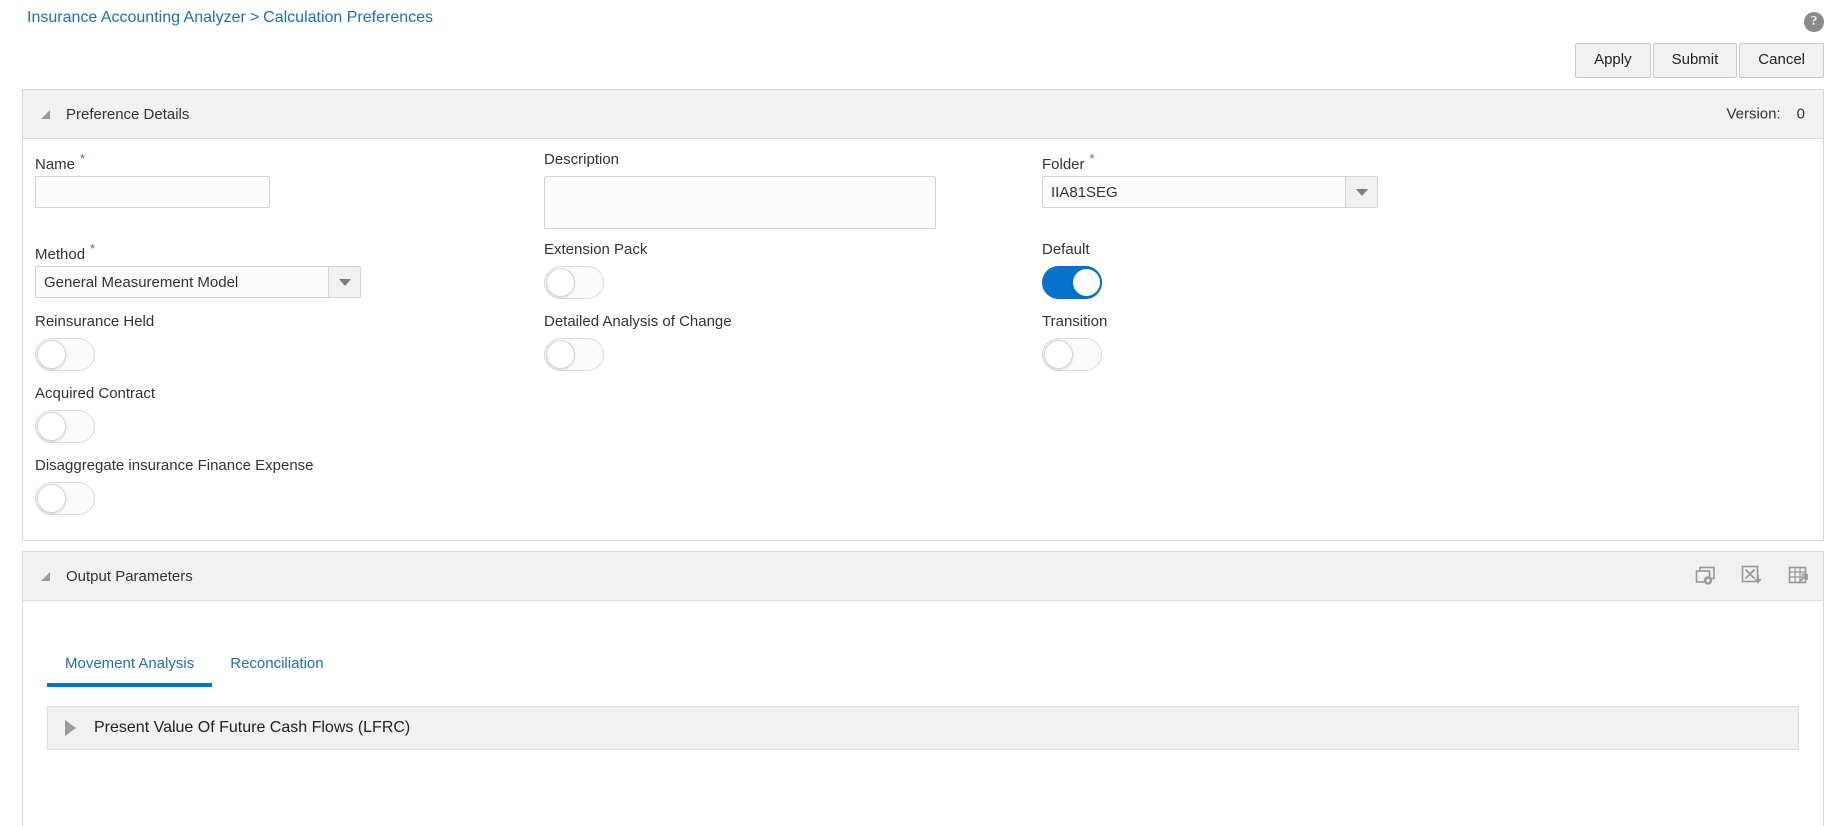 This screenshot has height=826, width=1846. Describe the element at coordinates (93, 248) in the screenshot. I see `method-required-marker: *` at that location.